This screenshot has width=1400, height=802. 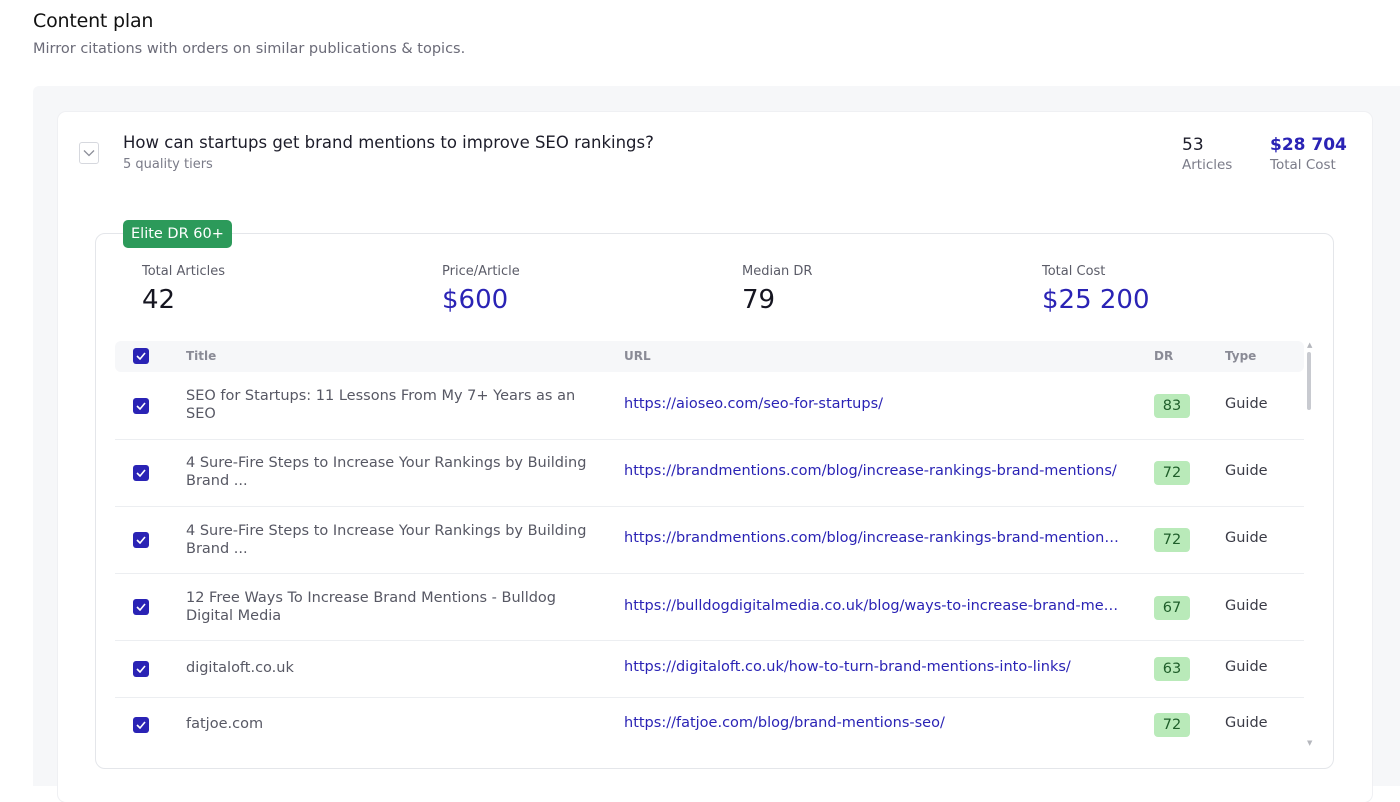 What do you see at coordinates (777, 271) in the screenshot?
I see `tier-stat-label: Median DR` at bounding box center [777, 271].